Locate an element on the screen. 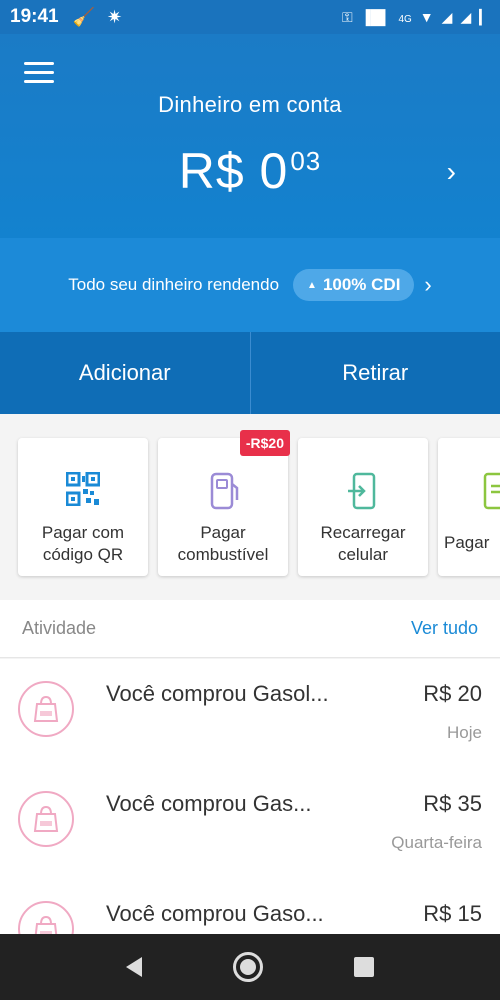 This screenshot has width=500, height=1000. status-left-icons: 🧹 ✷ is located at coordinates (98, 17).